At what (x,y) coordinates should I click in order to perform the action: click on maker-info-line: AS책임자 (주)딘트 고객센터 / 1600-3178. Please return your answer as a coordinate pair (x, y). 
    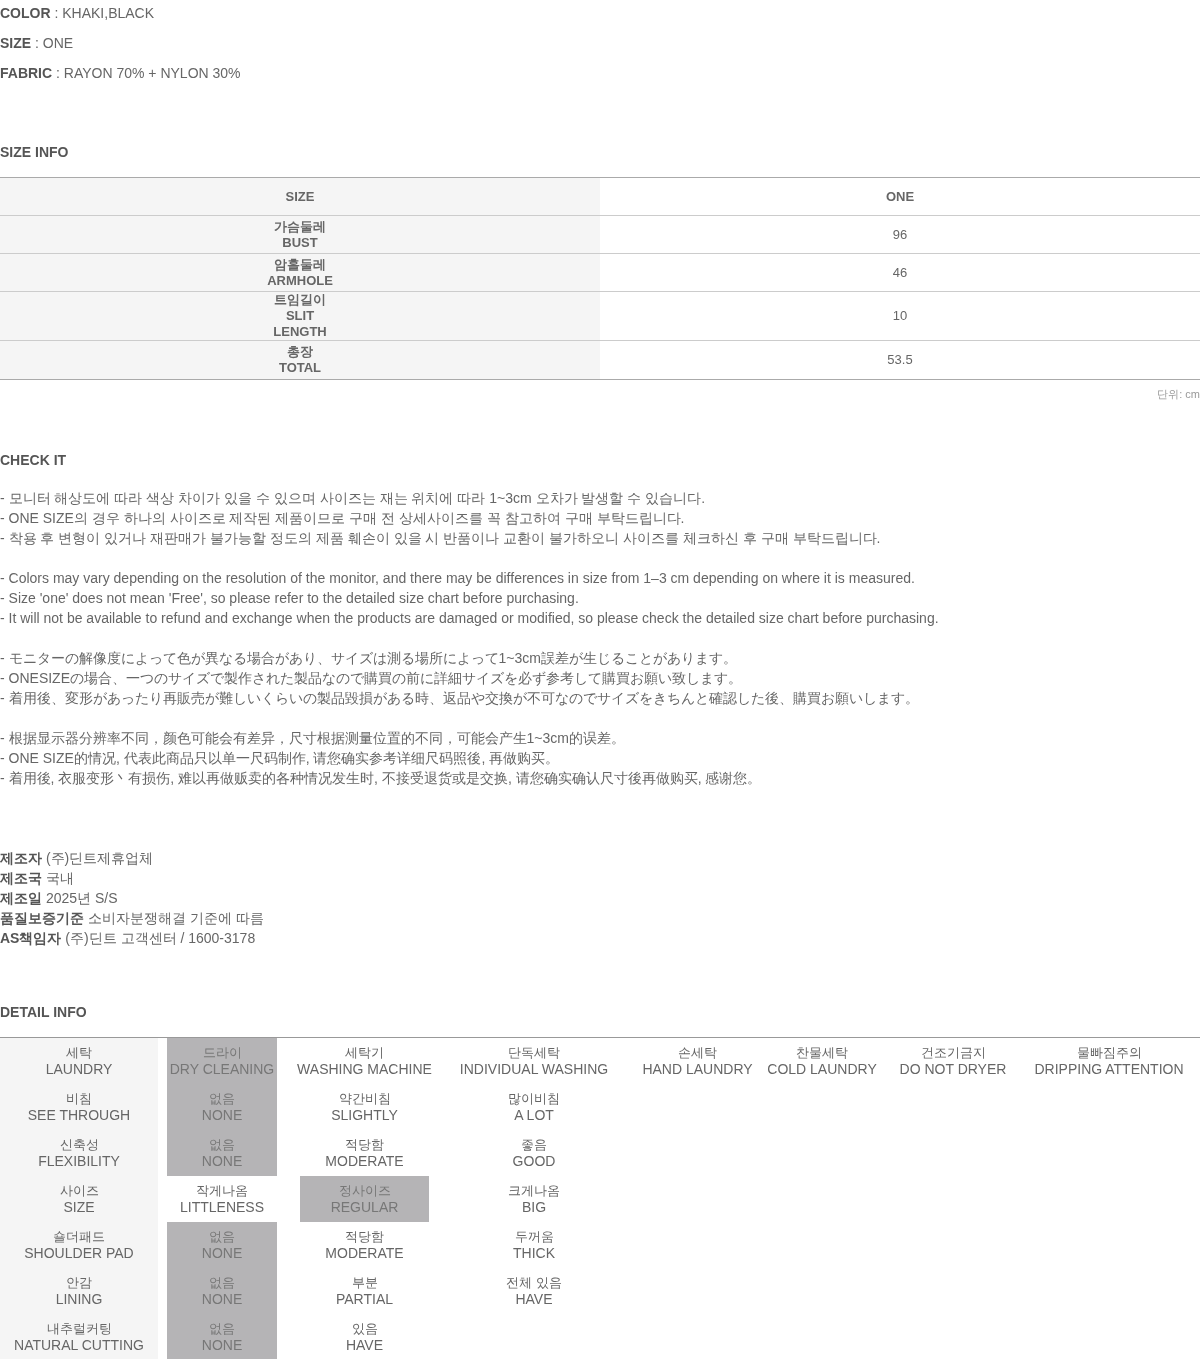
    Looking at the image, I should click on (128, 938).